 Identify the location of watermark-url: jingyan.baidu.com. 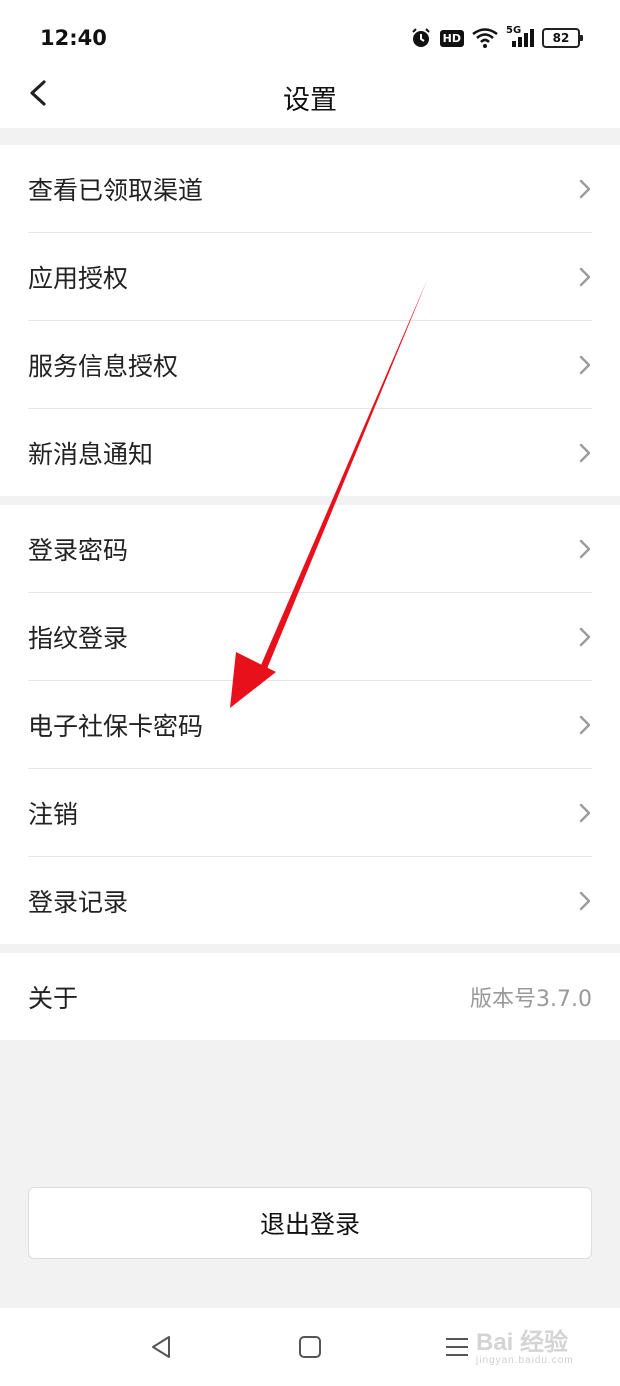
(525, 1360).